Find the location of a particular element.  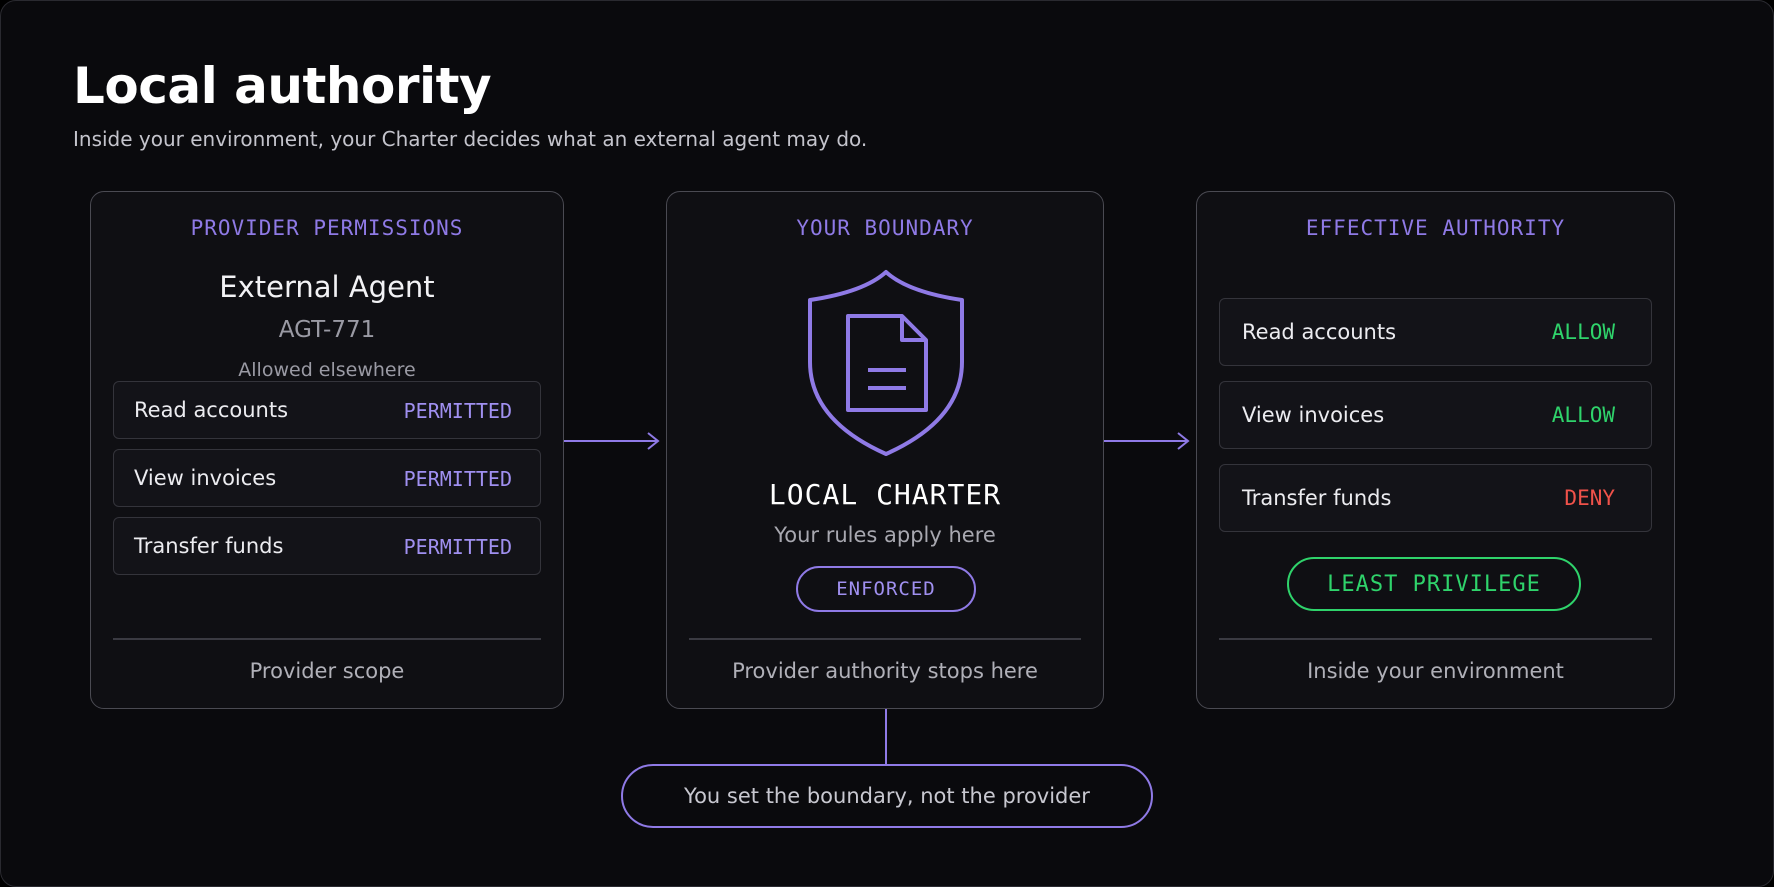

authority-row: Read accounts ALLOW is located at coordinates (1435, 332).